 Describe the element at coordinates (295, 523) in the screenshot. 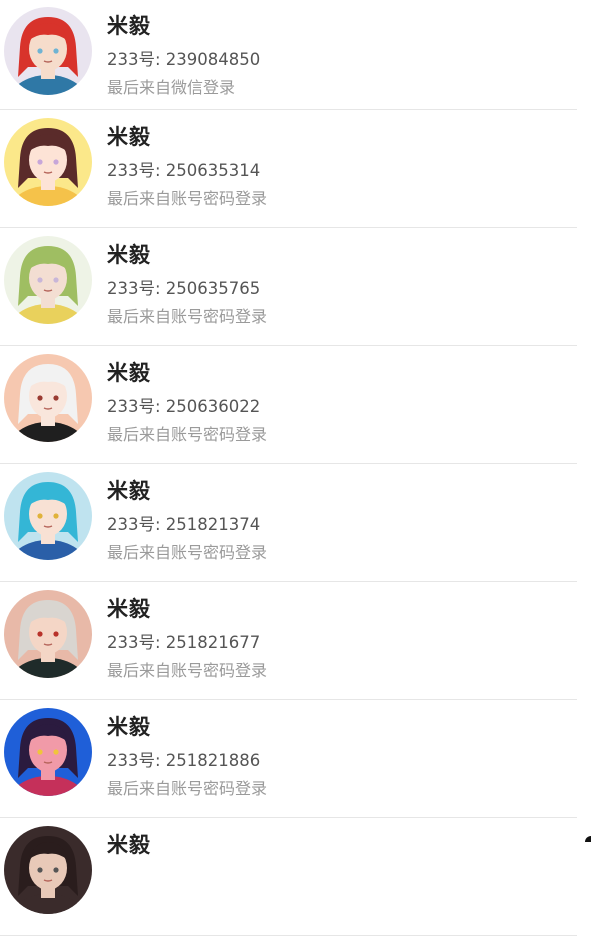

I see `account-row: 米毅 233号: 251821374 最后来自账号密码登录` at that location.